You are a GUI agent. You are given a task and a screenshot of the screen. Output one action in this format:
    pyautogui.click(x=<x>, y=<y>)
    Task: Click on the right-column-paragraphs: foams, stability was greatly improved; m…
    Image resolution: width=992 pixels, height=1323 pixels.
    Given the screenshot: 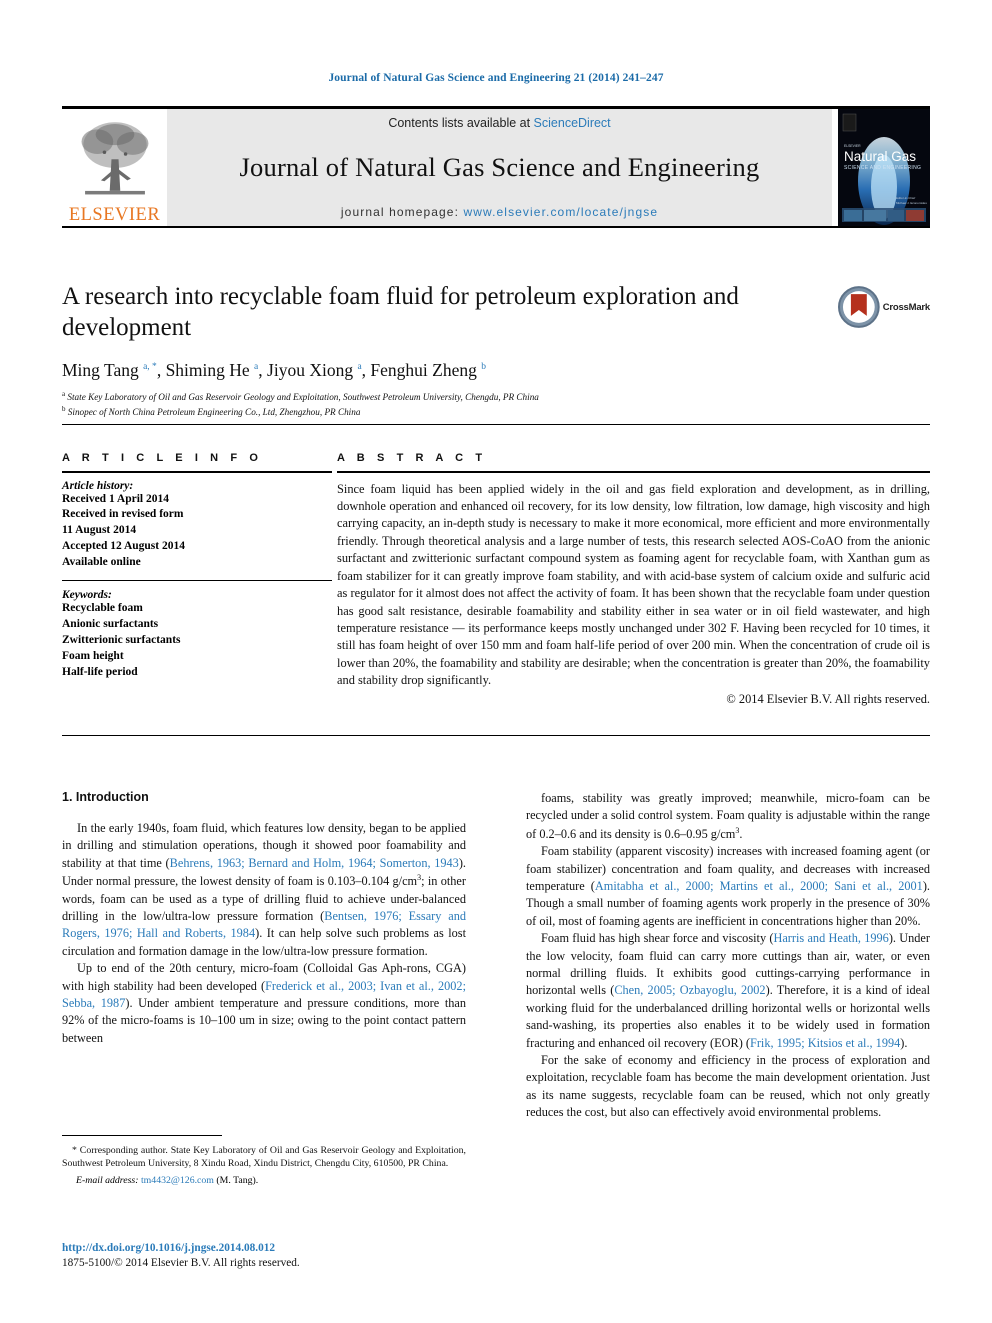 What is the action you would take?
    pyautogui.click(x=728, y=956)
    